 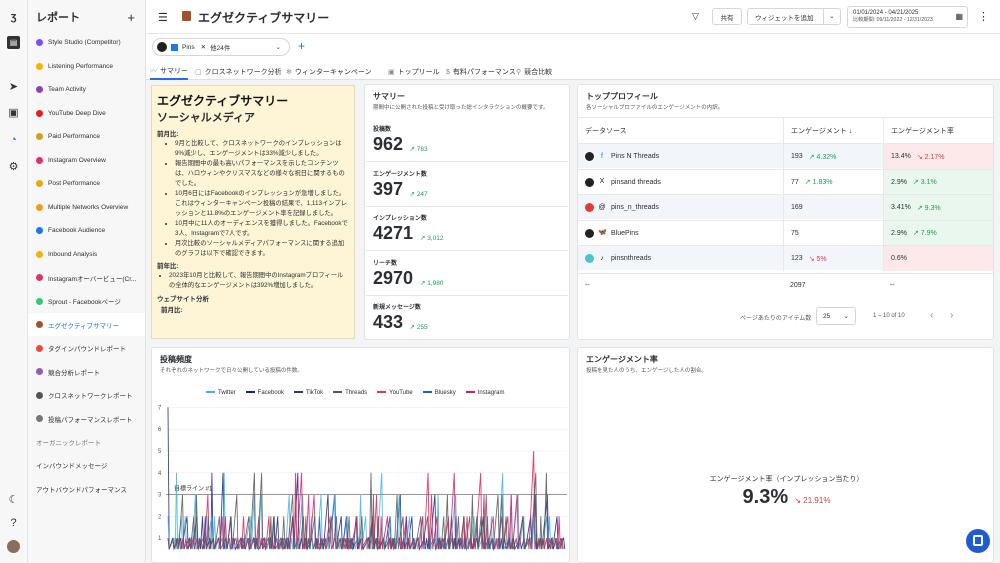 I want to click on profile-selector: Pins ✕ 他24件 ⌄, so click(x=221, y=47).